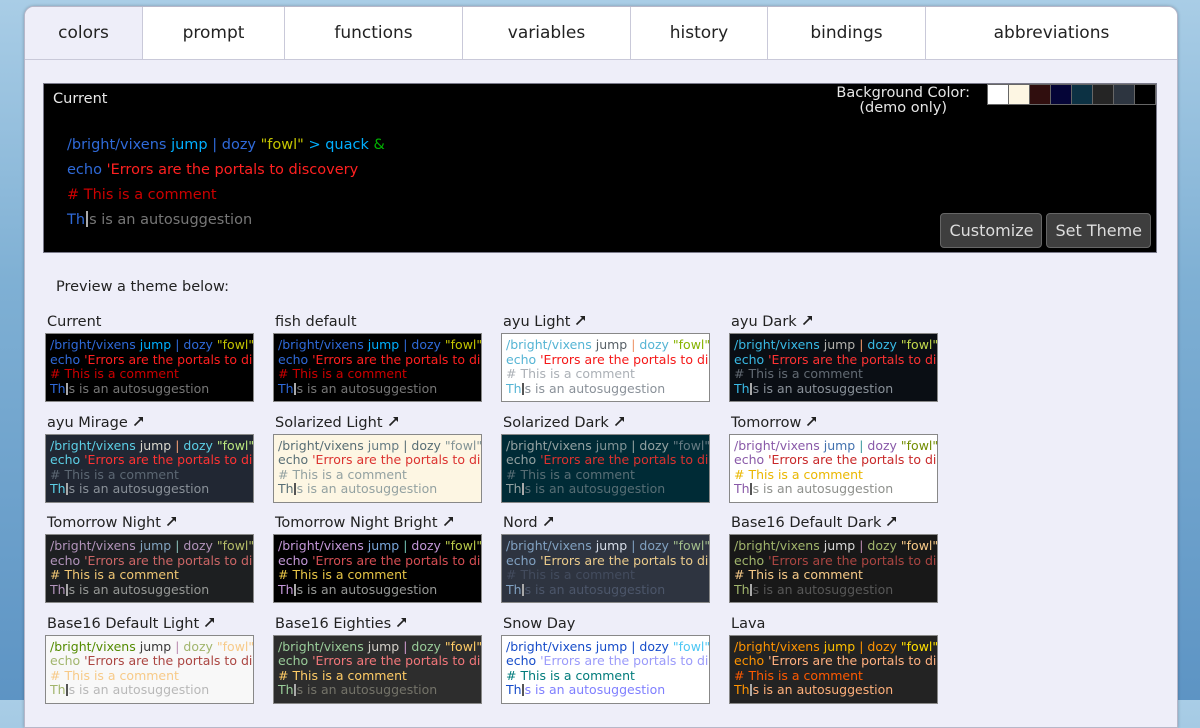 The height and width of the screenshot is (728, 1200). I want to click on tab-abbreviations: abbreviations, so click(1051, 33).